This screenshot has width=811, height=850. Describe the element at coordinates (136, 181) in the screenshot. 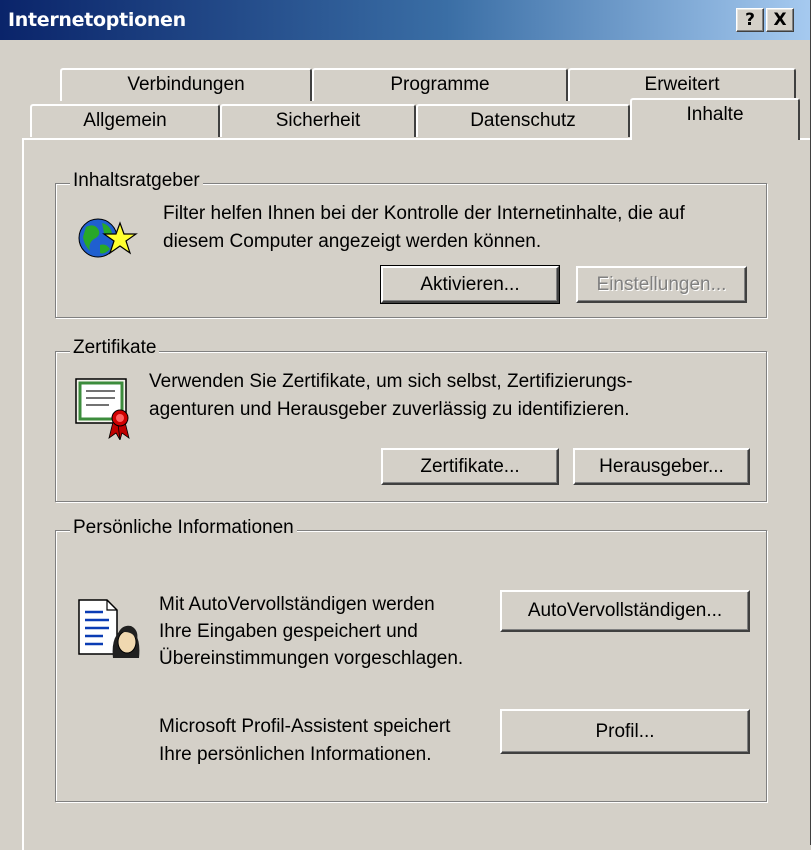

I see `content-advisor-label: Inhaltsratgeber` at that location.